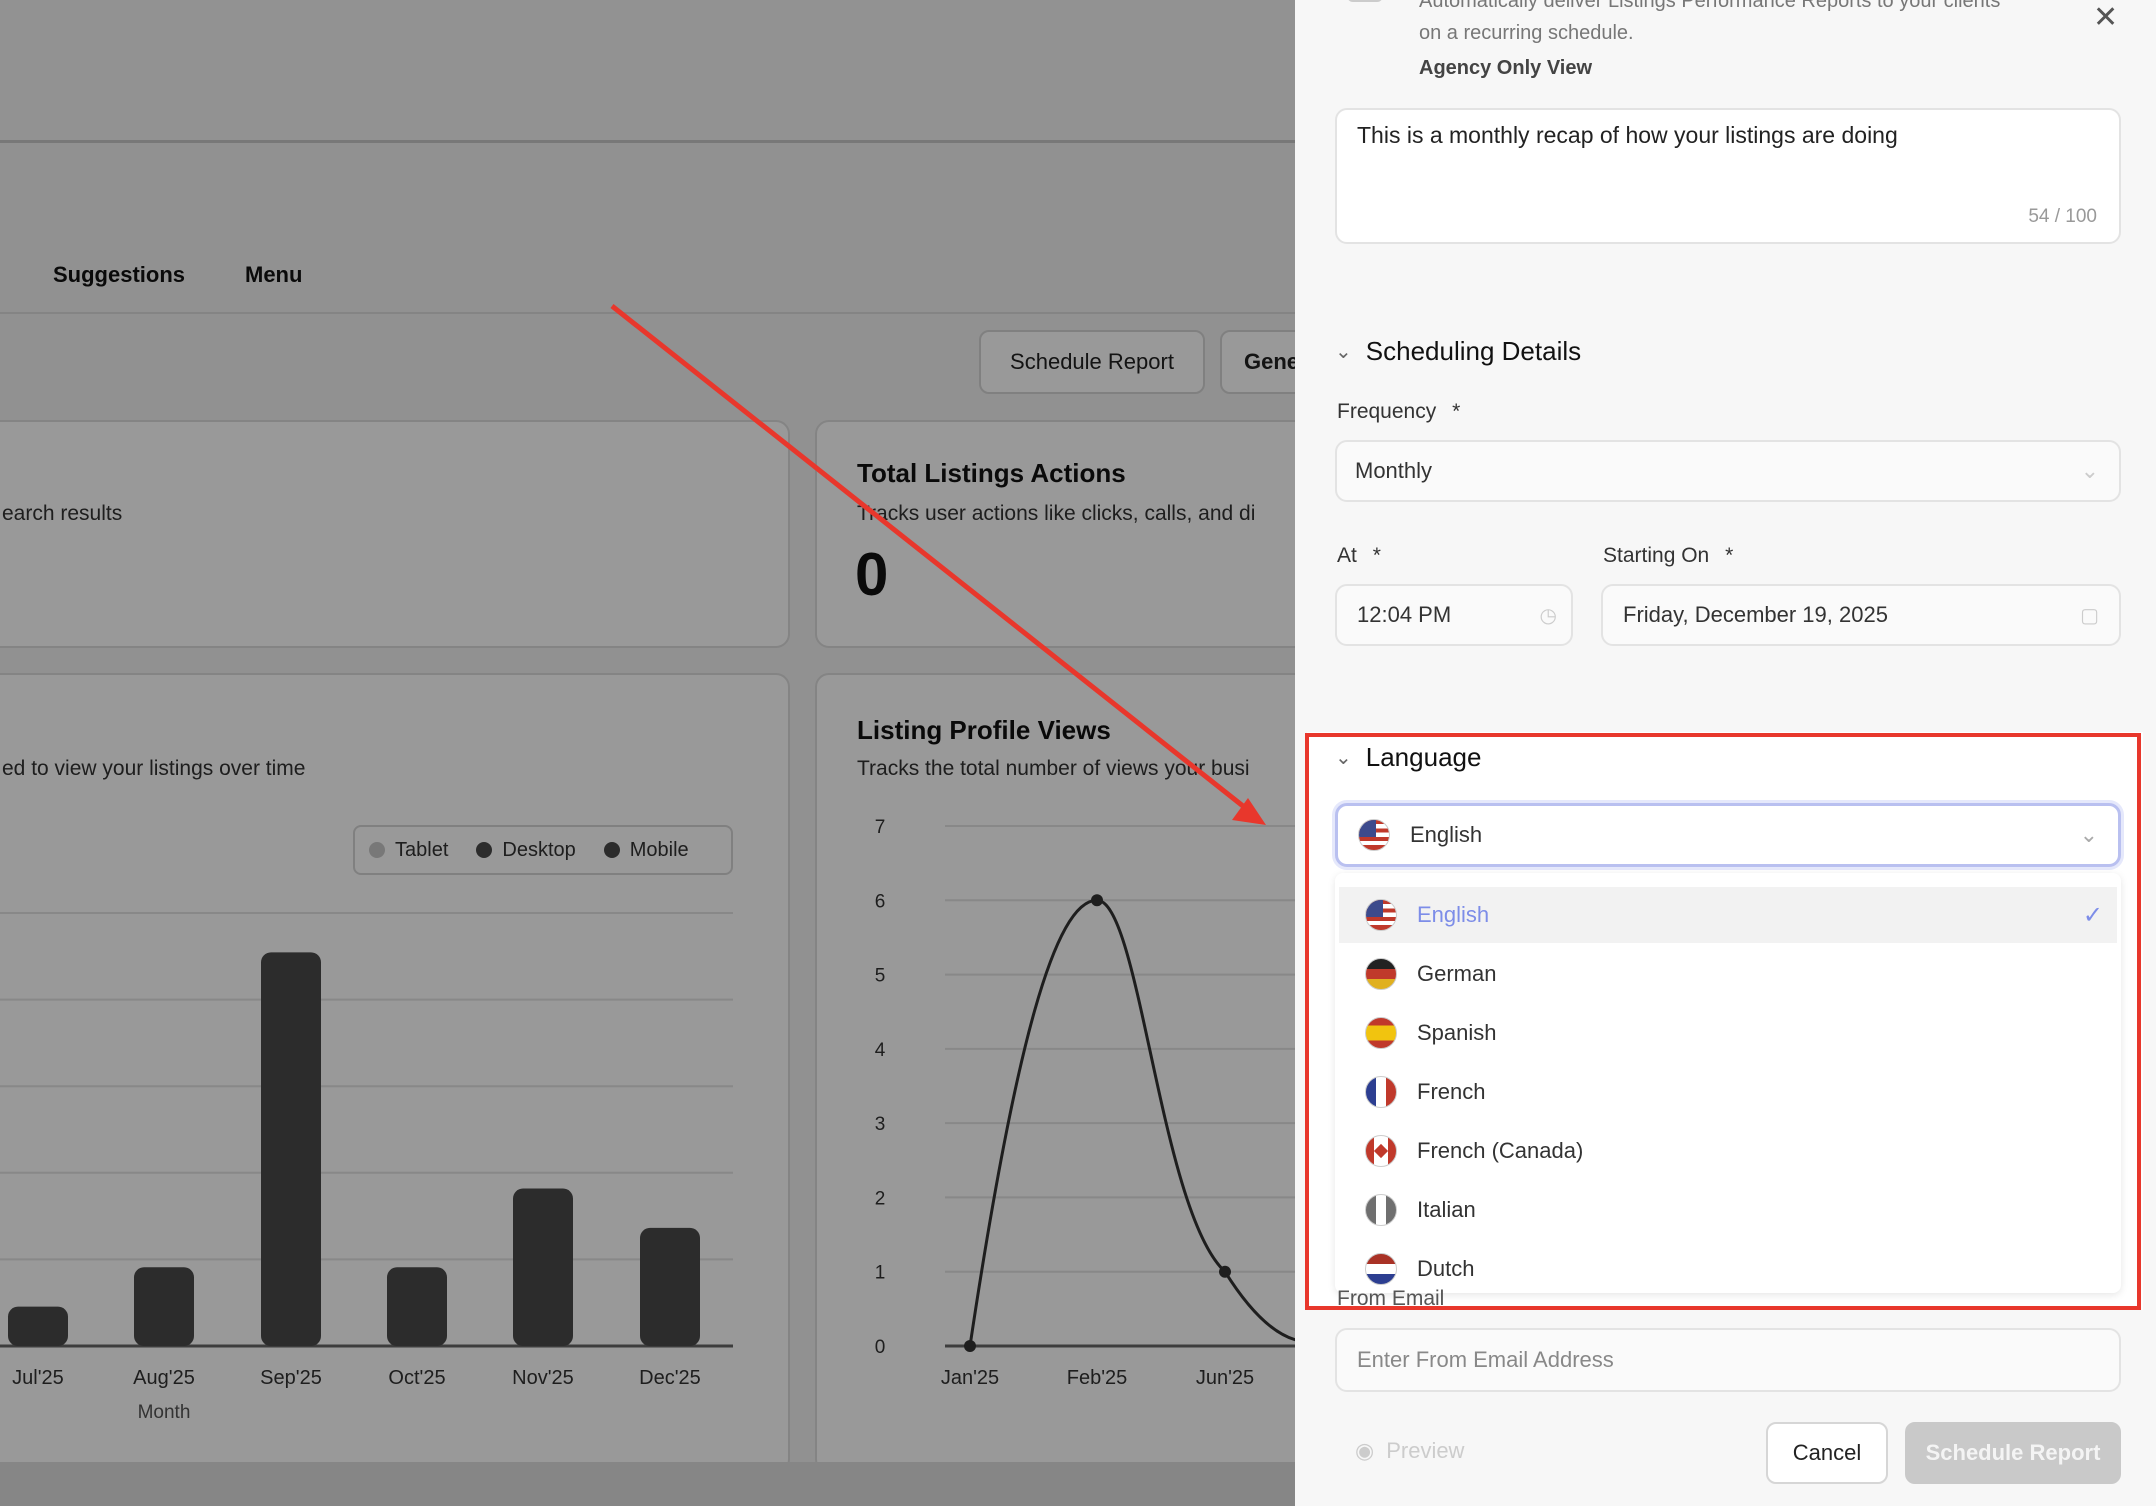  What do you see at coordinates (1359, 555) in the screenshot?
I see `at-label: At *` at bounding box center [1359, 555].